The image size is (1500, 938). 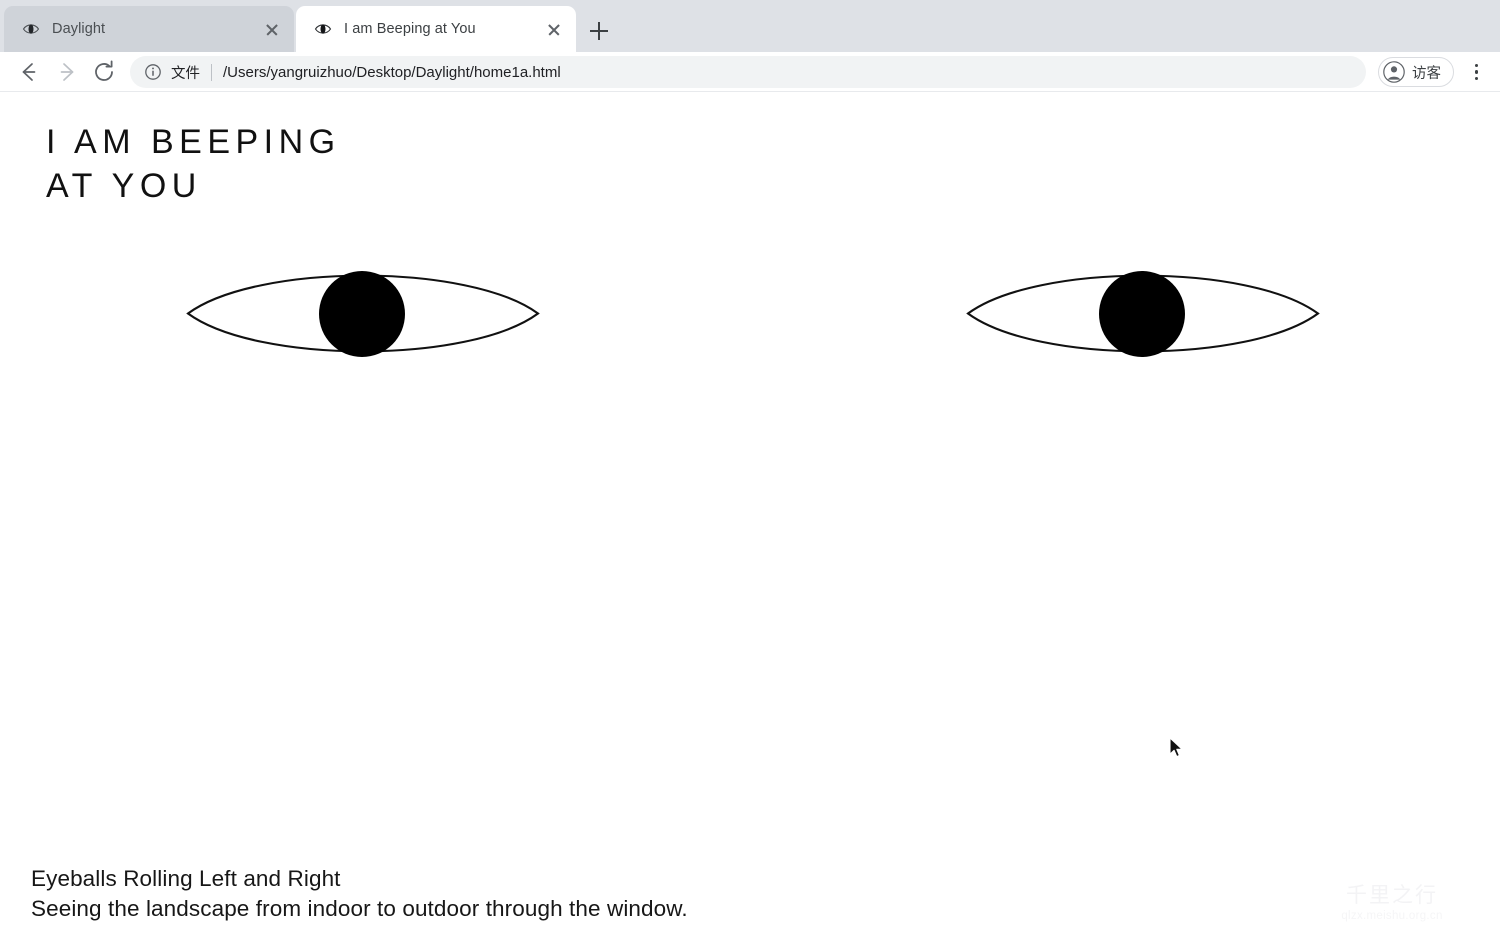 What do you see at coordinates (193, 164) in the screenshot?
I see `page-title: I AM BEEPING AT YOU` at bounding box center [193, 164].